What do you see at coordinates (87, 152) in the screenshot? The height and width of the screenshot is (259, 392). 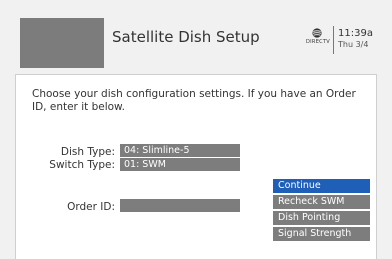 I see `dish-type-label: Dish Type:` at bounding box center [87, 152].